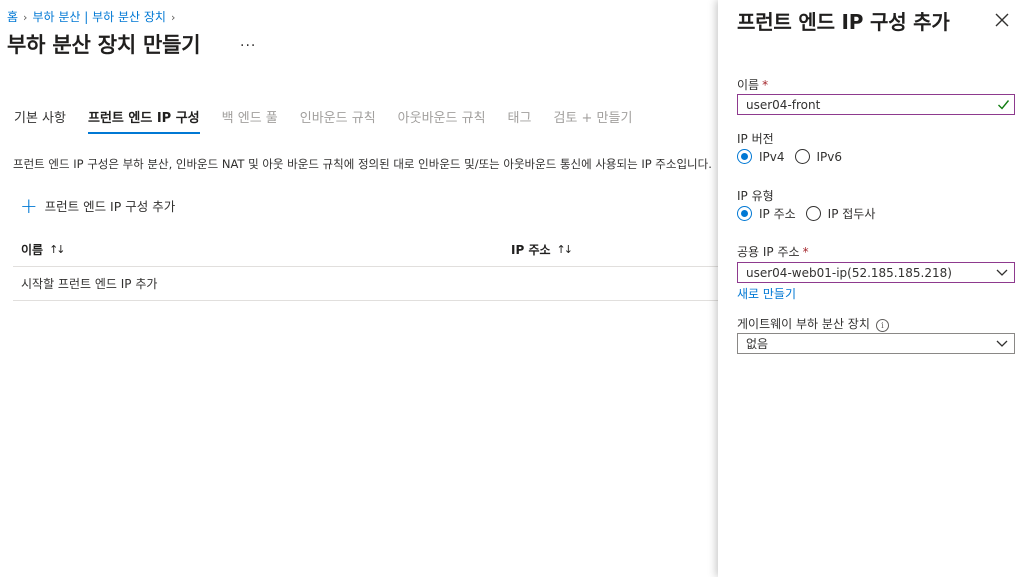 The height and width of the screenshot is (577, 1024). Describe the element at coordinates (766, 293) in the screenshot. I see `create-new-public-ip-link: 새로 만들기` at that location.